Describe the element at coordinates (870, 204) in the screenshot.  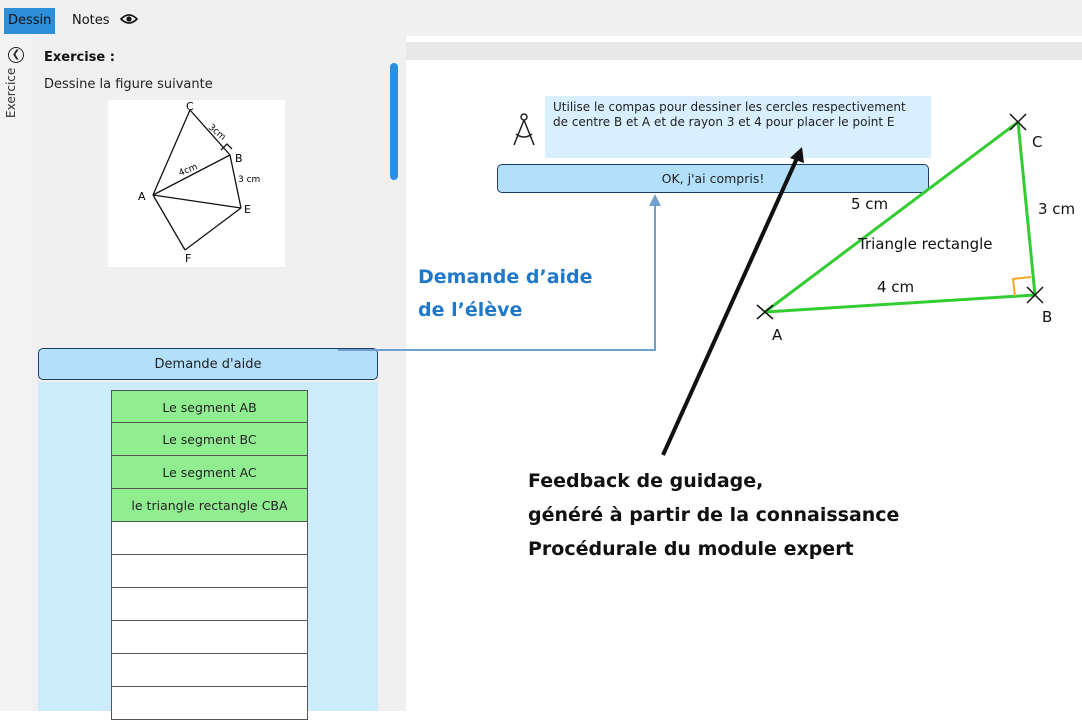
I see `length-ac: 5 cm` at that location.